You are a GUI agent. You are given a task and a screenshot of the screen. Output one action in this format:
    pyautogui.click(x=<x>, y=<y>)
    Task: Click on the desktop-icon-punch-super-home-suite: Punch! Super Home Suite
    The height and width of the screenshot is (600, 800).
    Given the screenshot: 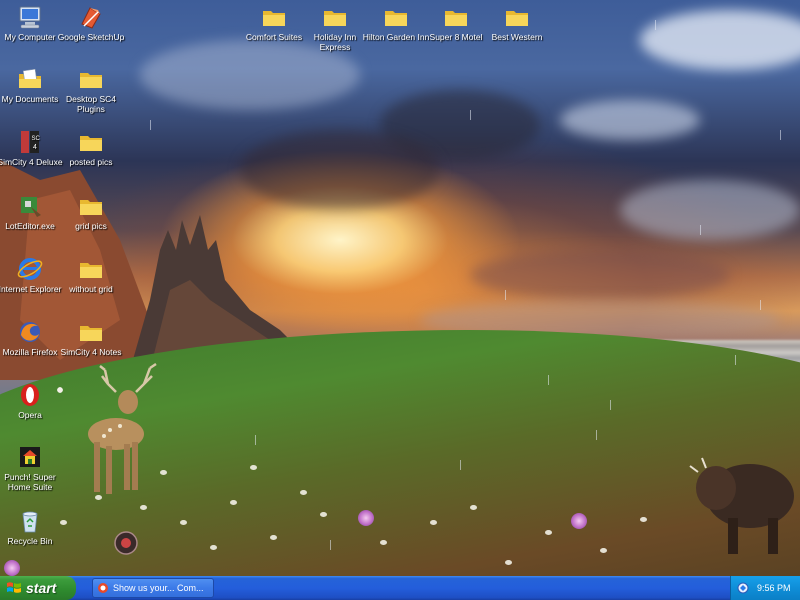 What is the action you would take?
    pyautogui.click(x=32, y=468)
    